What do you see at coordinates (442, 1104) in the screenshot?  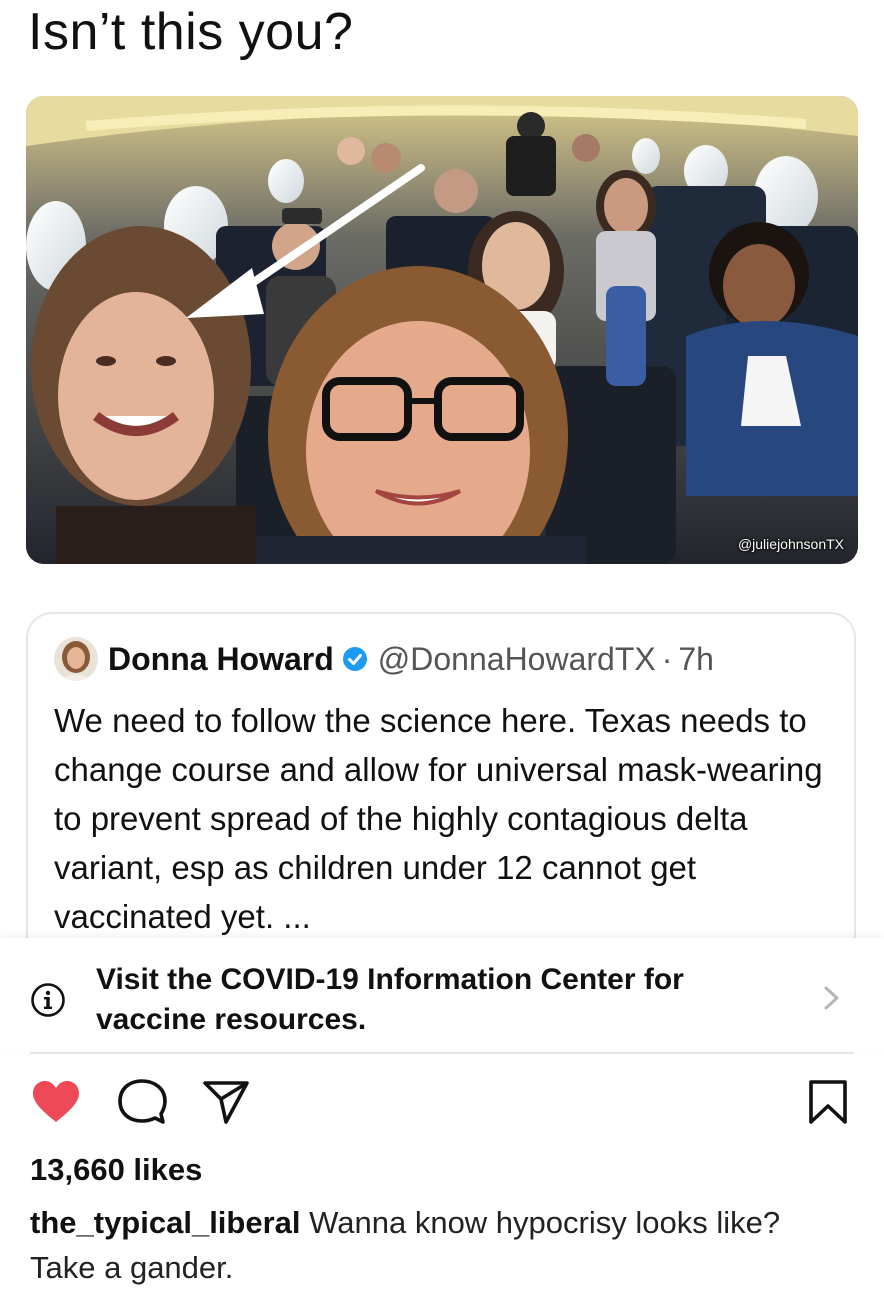 I see `action-bar` at bounding box center [442, 1104].